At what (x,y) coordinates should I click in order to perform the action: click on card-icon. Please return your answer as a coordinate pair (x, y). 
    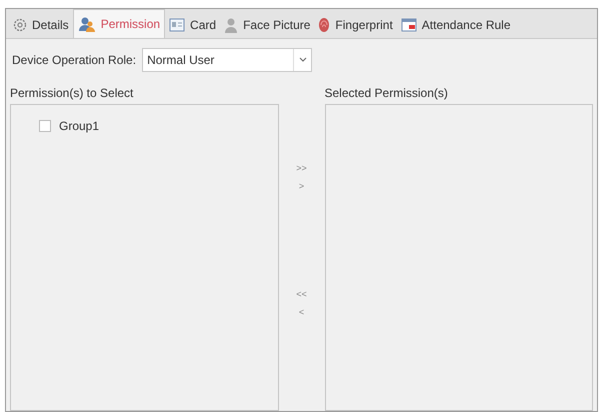
    Looking at the image, I should click on (177, 25).